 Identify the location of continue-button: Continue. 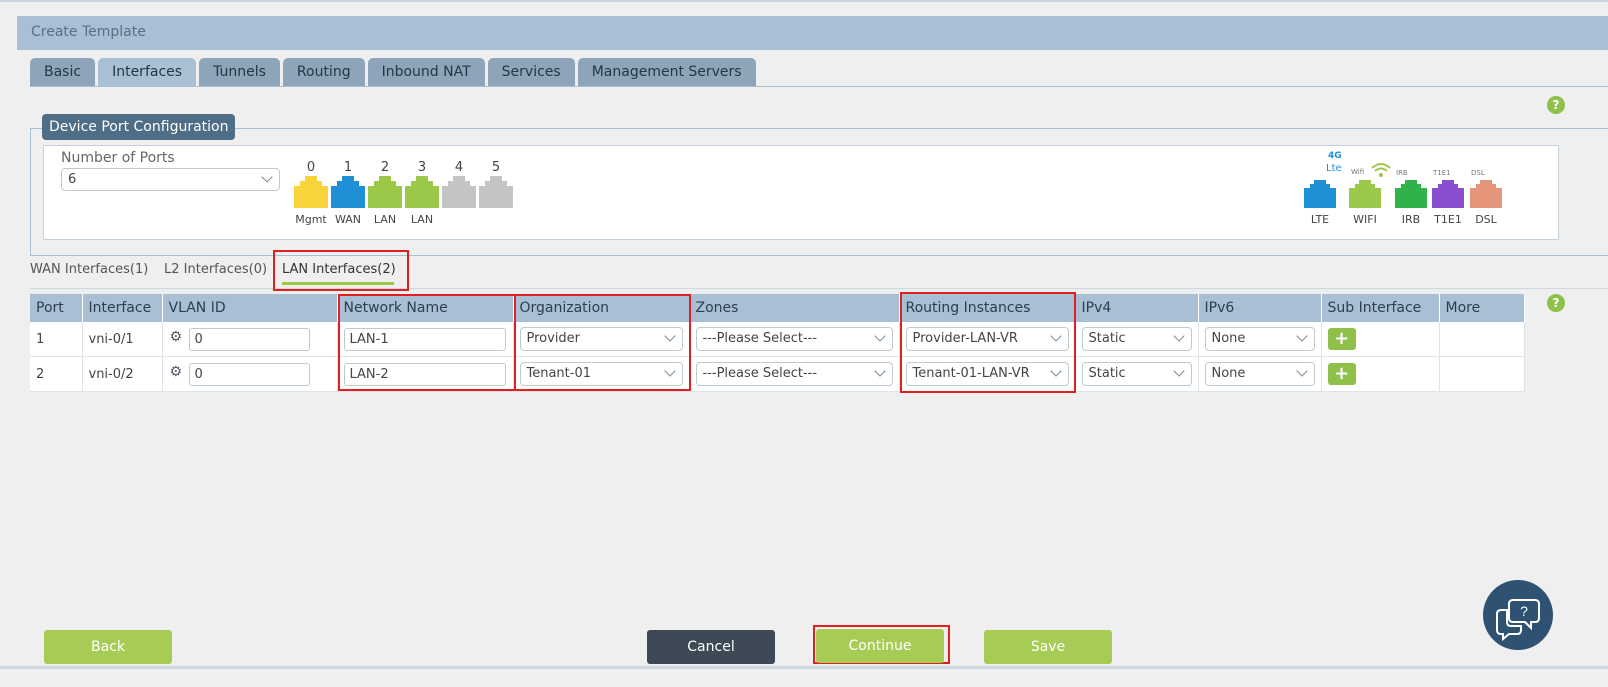
(880, 646).